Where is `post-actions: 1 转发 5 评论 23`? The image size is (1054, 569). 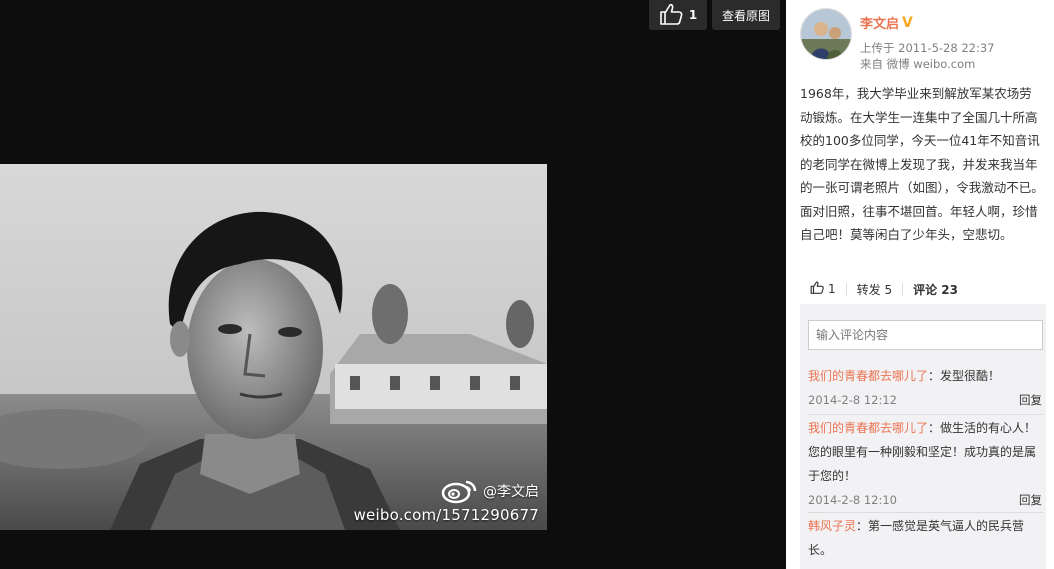
post-actions: 1 转发 5 评论 23 is located at coordinates (923, 289).